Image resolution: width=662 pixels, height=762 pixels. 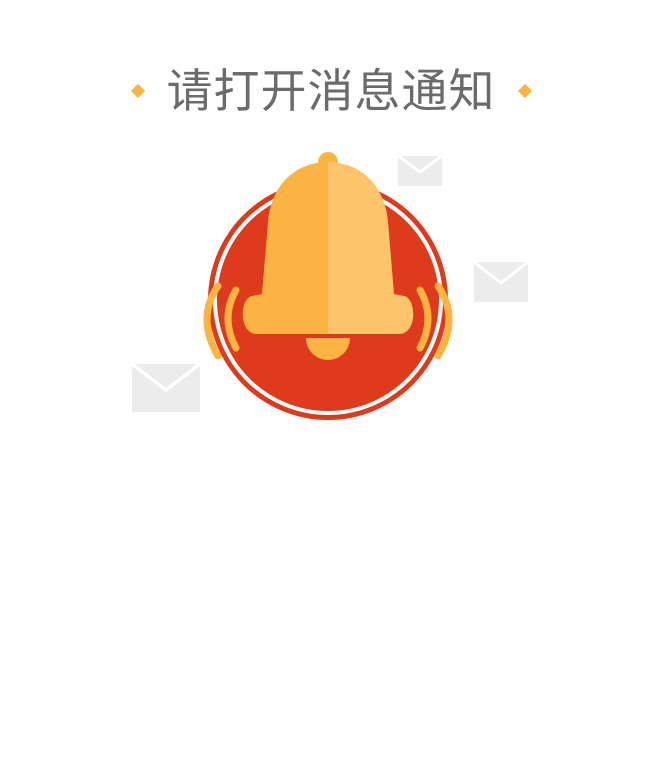 I want to click on bell-icon, so click(x=328, y=256).